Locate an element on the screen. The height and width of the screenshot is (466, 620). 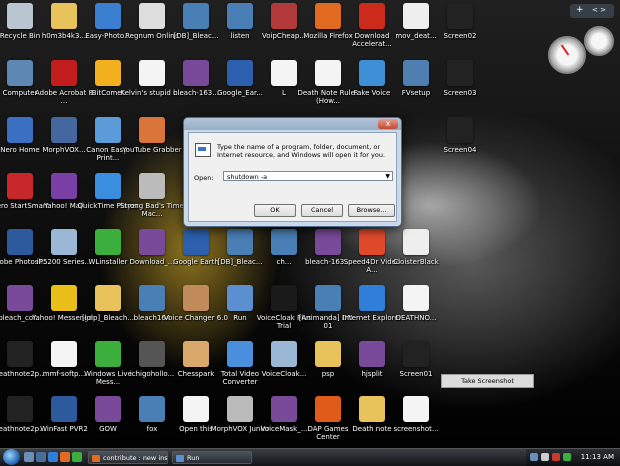
firefox-icon is located at coordinates (96, 458).